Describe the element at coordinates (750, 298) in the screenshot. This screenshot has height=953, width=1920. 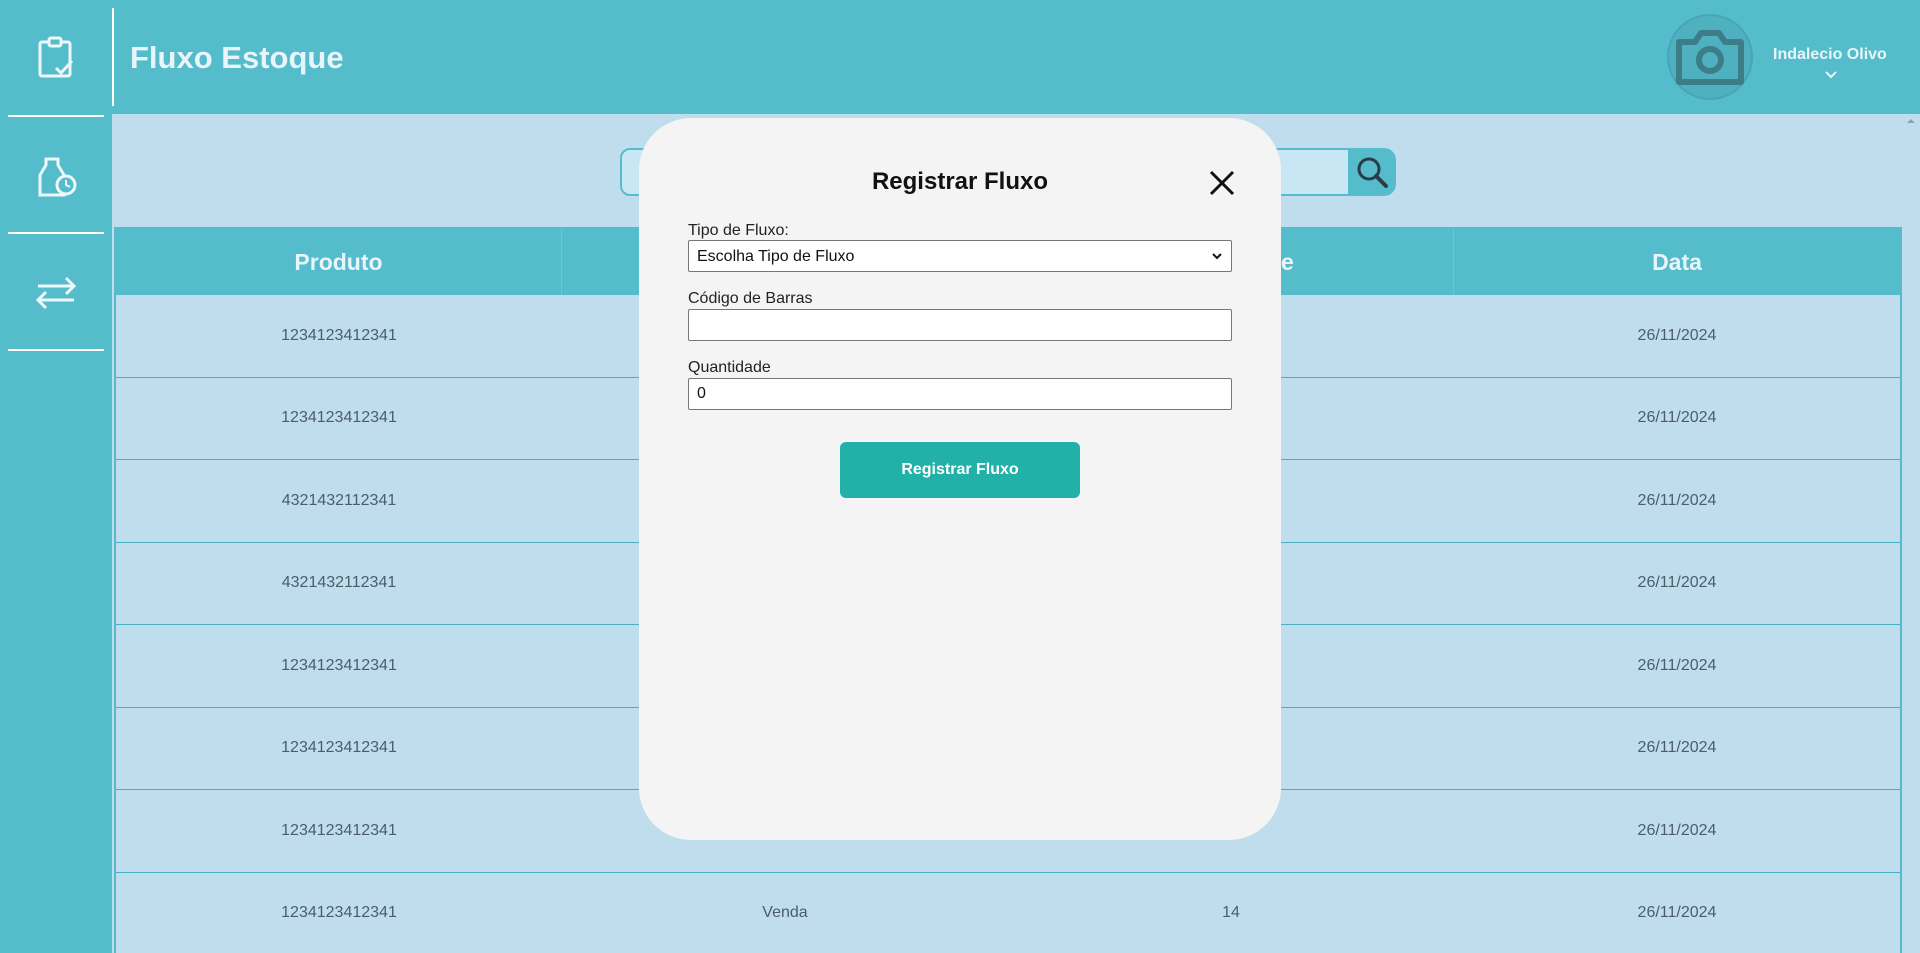
I see `codigo-barras-label: Código de Barras` at that location.